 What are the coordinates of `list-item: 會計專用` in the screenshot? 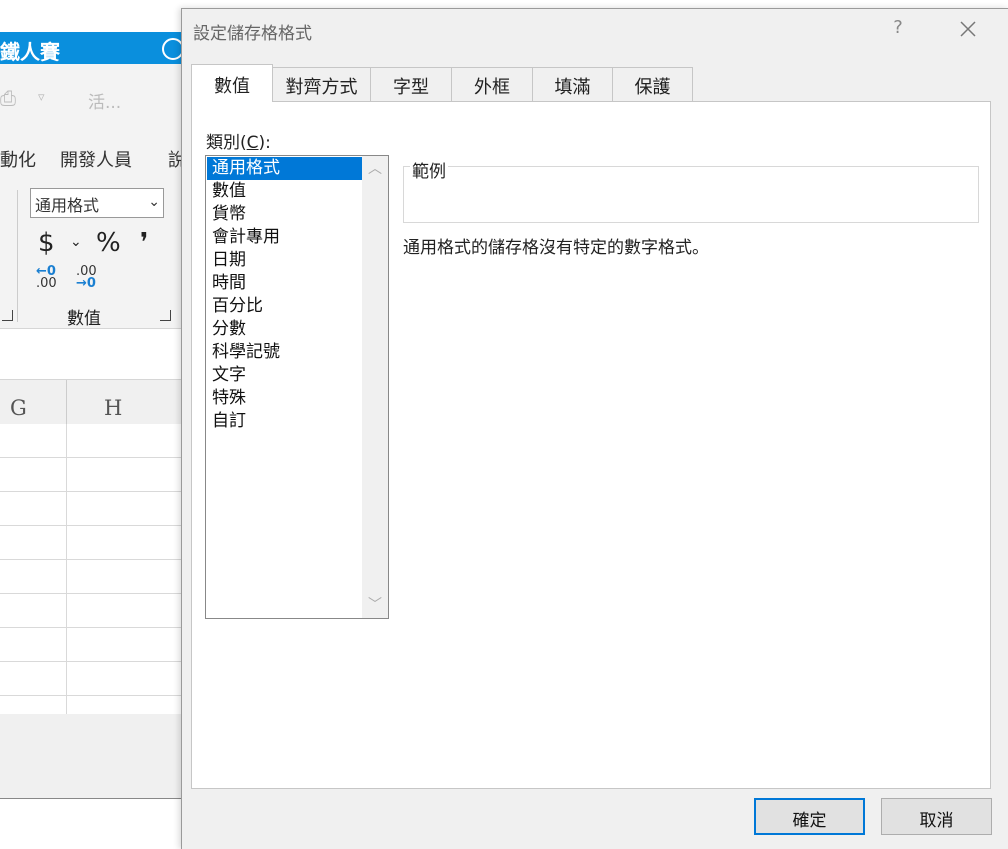 It's located at (284, 237).